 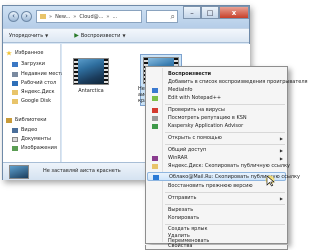 What do you see at coordinates (39, 83) in the screenshot?
I see `sidebar-item-label: Рабочий стол` at bounding box center [39, 83].